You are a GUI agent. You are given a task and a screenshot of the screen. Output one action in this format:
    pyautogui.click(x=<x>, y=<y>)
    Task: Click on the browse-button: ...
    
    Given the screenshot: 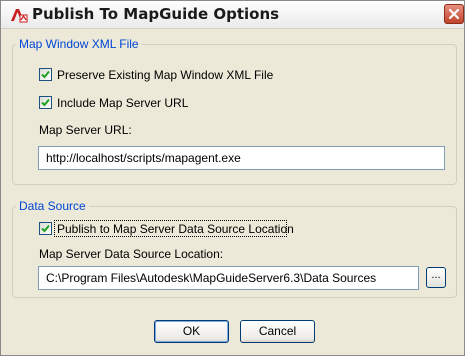 What is the action you would take?
    pyautogui.click(x=436, y=277)
    